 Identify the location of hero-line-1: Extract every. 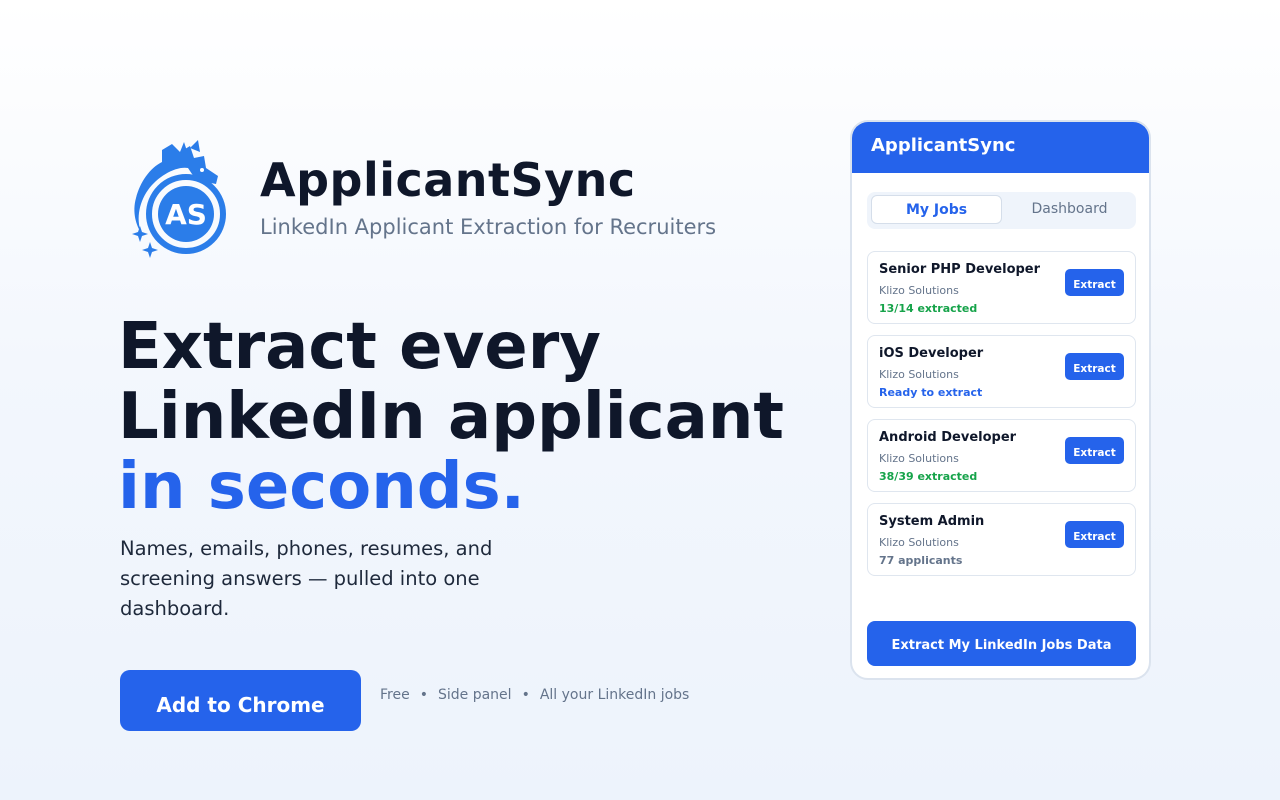
(359, 347).